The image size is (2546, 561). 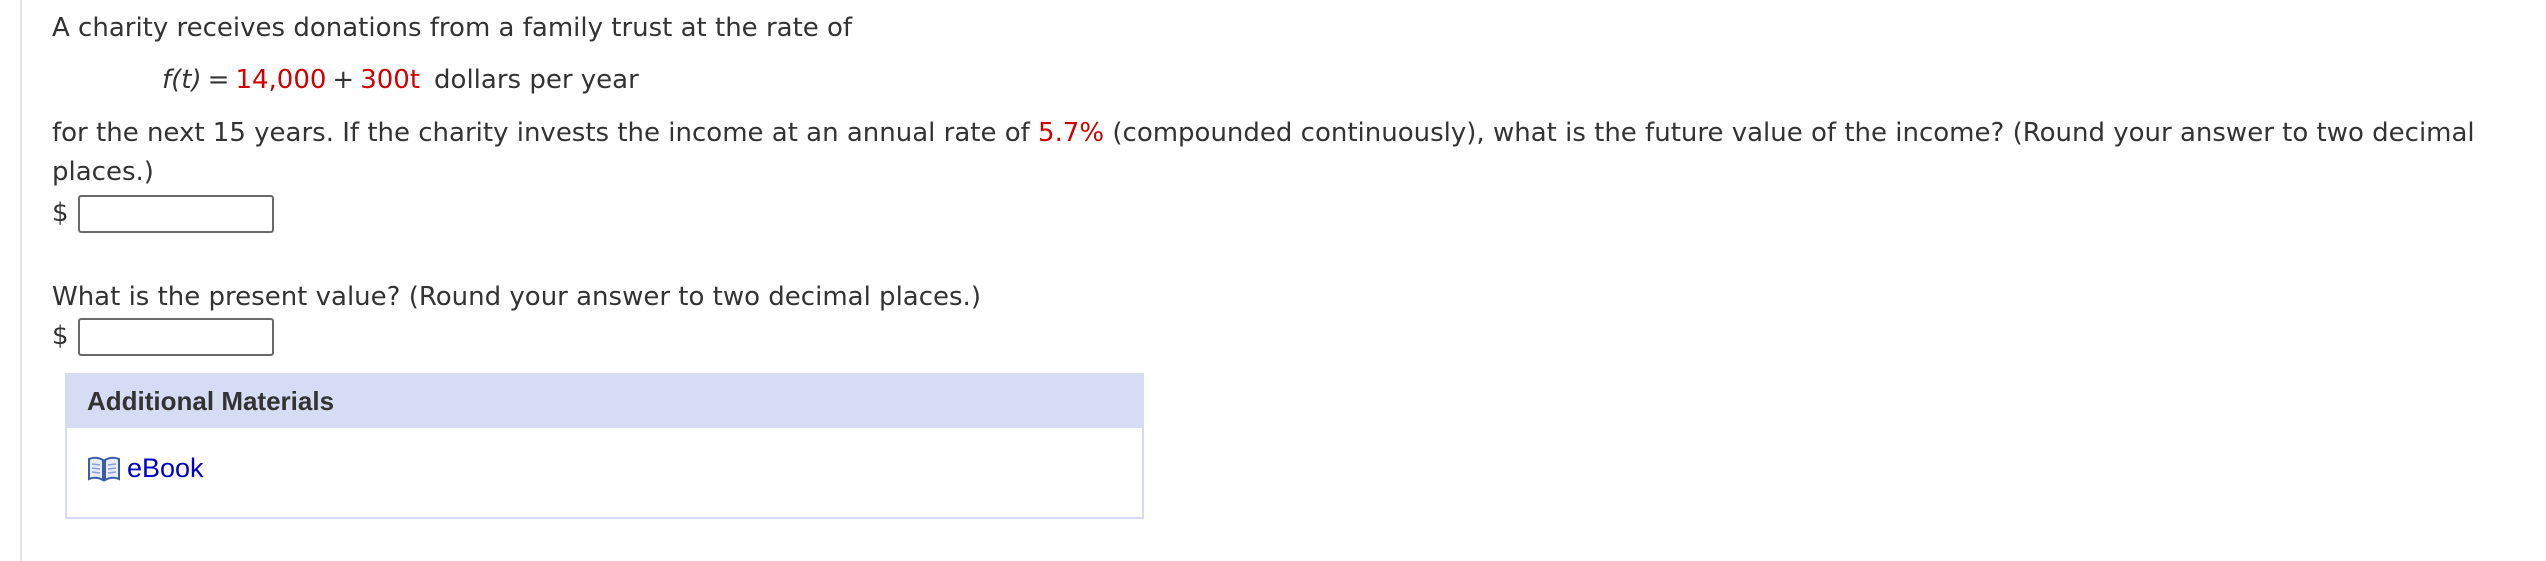 What do you see at coordinates (176, 213) in the screenshot?
I see `future-value-input` at bounding box center [176, 213].